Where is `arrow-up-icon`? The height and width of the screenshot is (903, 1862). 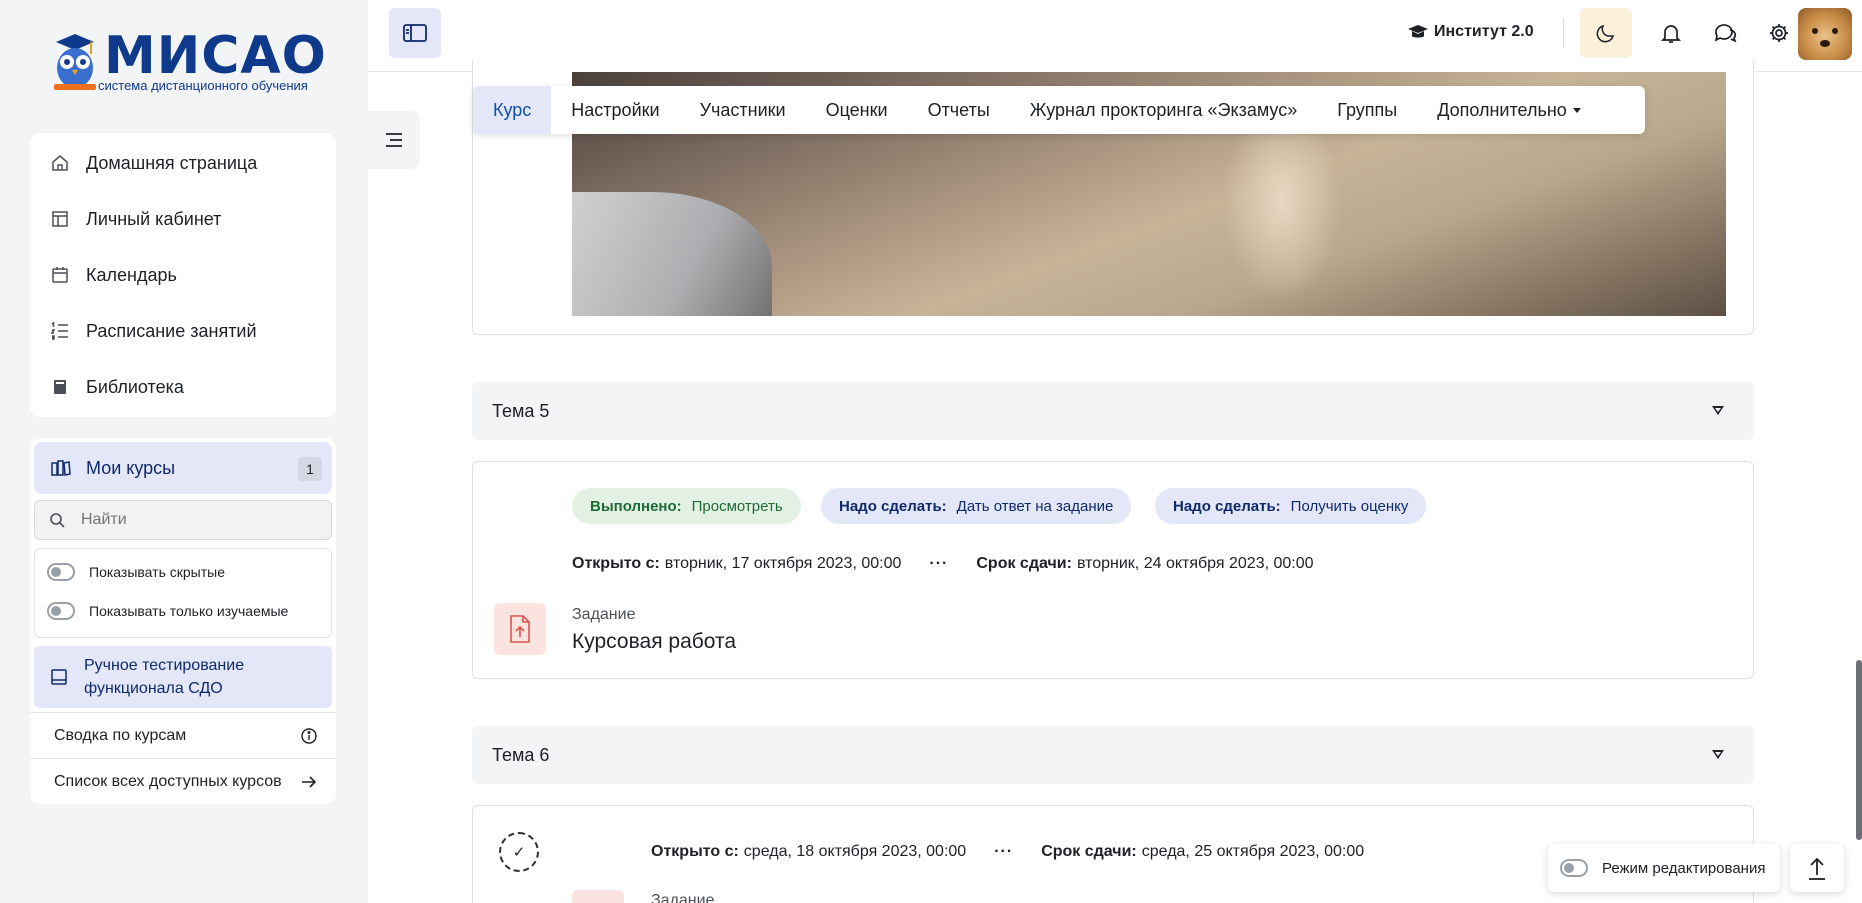 arrow-up-icon is located at coordinates (1817, 868).